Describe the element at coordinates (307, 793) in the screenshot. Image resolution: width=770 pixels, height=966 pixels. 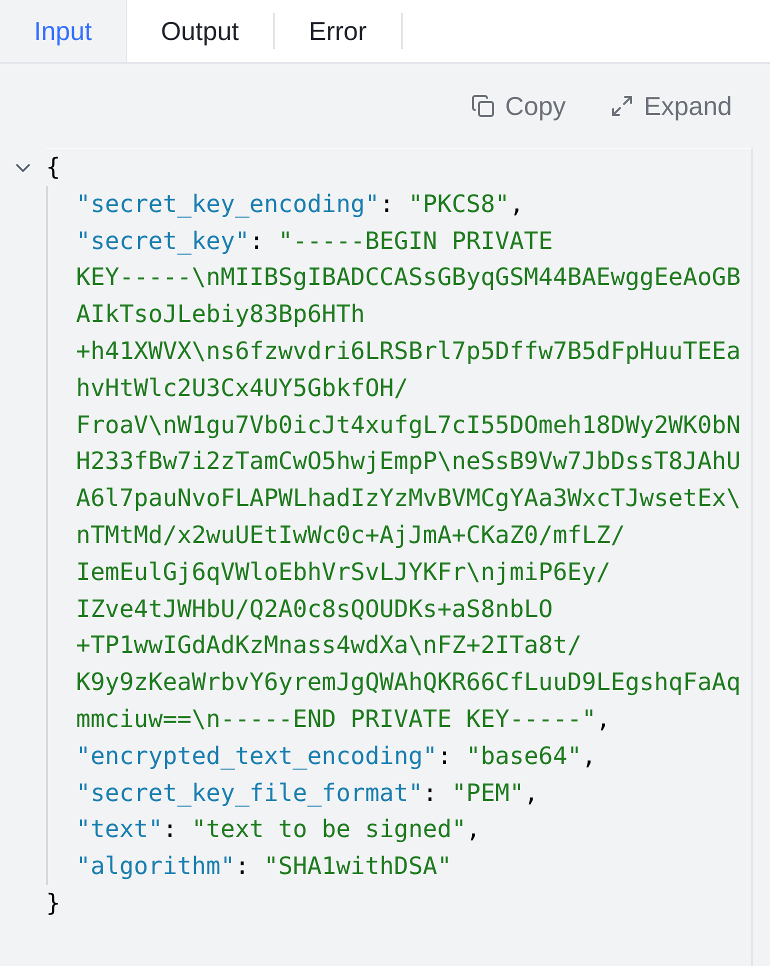
I see `json-property: "secret_key_file_format": "PEM",` at that location.